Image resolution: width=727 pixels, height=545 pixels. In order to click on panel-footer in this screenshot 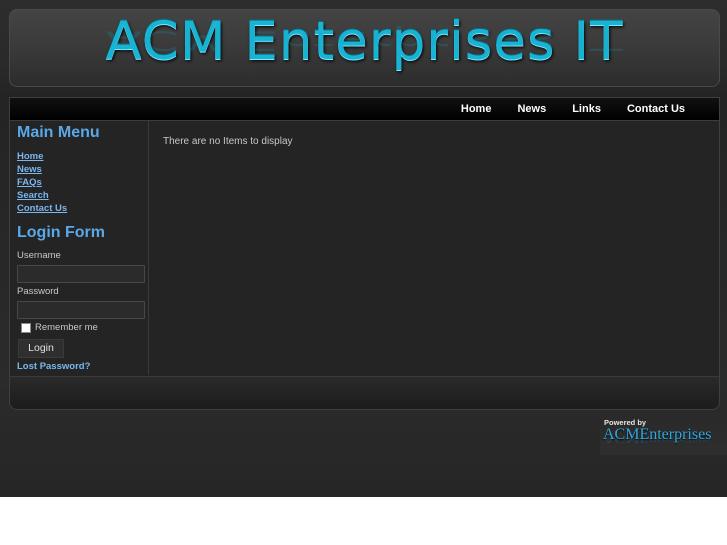, I will do `click(364, 392)`.